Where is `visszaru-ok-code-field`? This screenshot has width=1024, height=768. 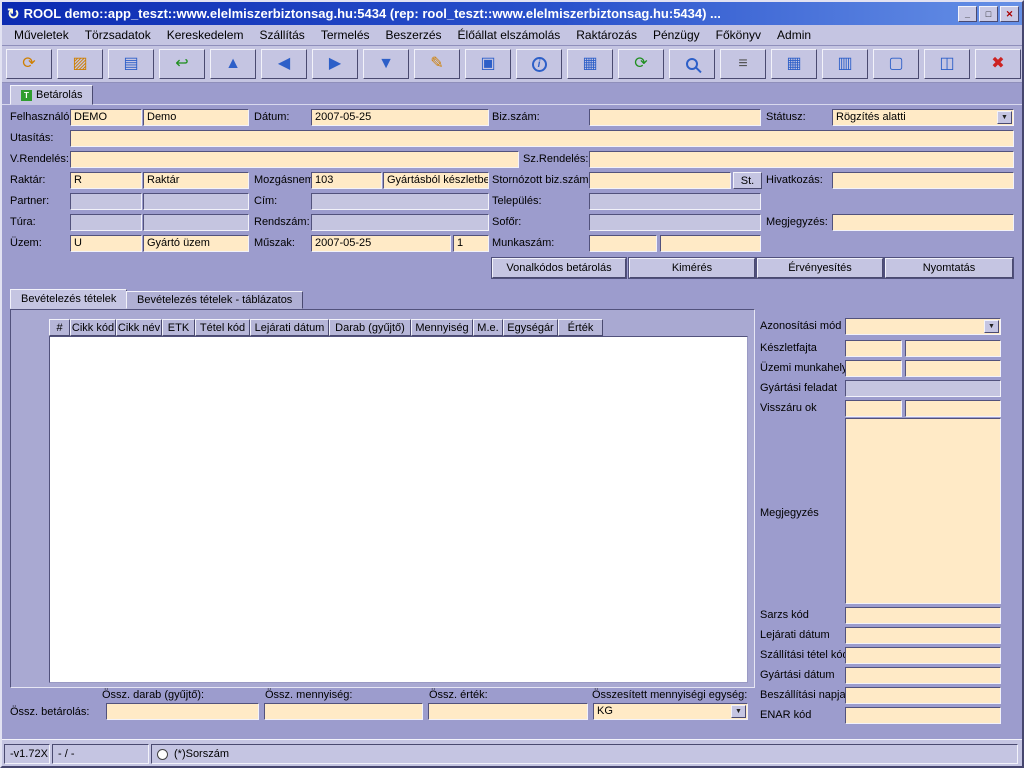
visszaru-ok-code-field is located at coordinates (873, 408).